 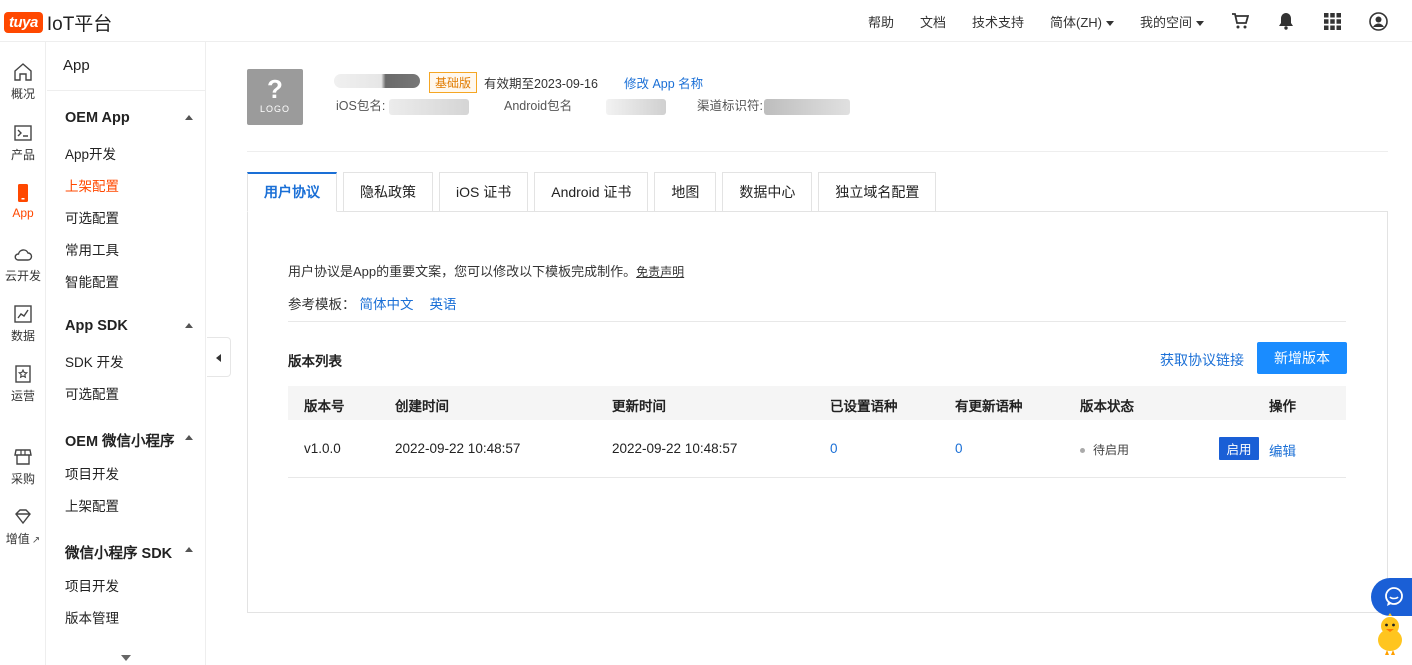 I want to click on sidebar-item-project-dev: 项目开发, so click(x=92, y=473).